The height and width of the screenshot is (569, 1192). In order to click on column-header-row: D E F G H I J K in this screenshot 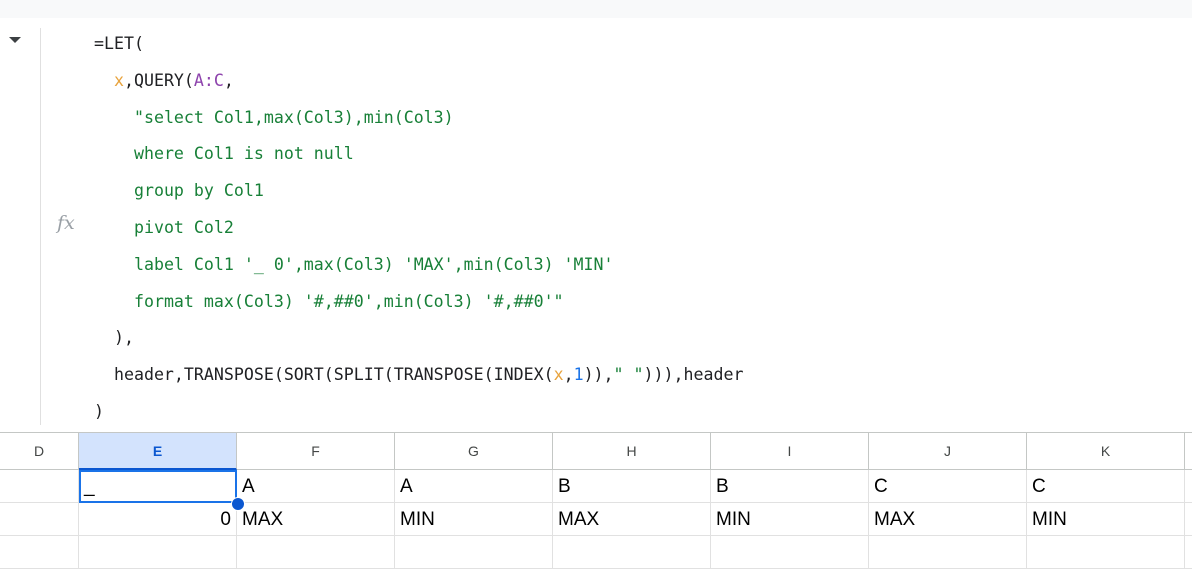, I will do `click(596, 451)`.